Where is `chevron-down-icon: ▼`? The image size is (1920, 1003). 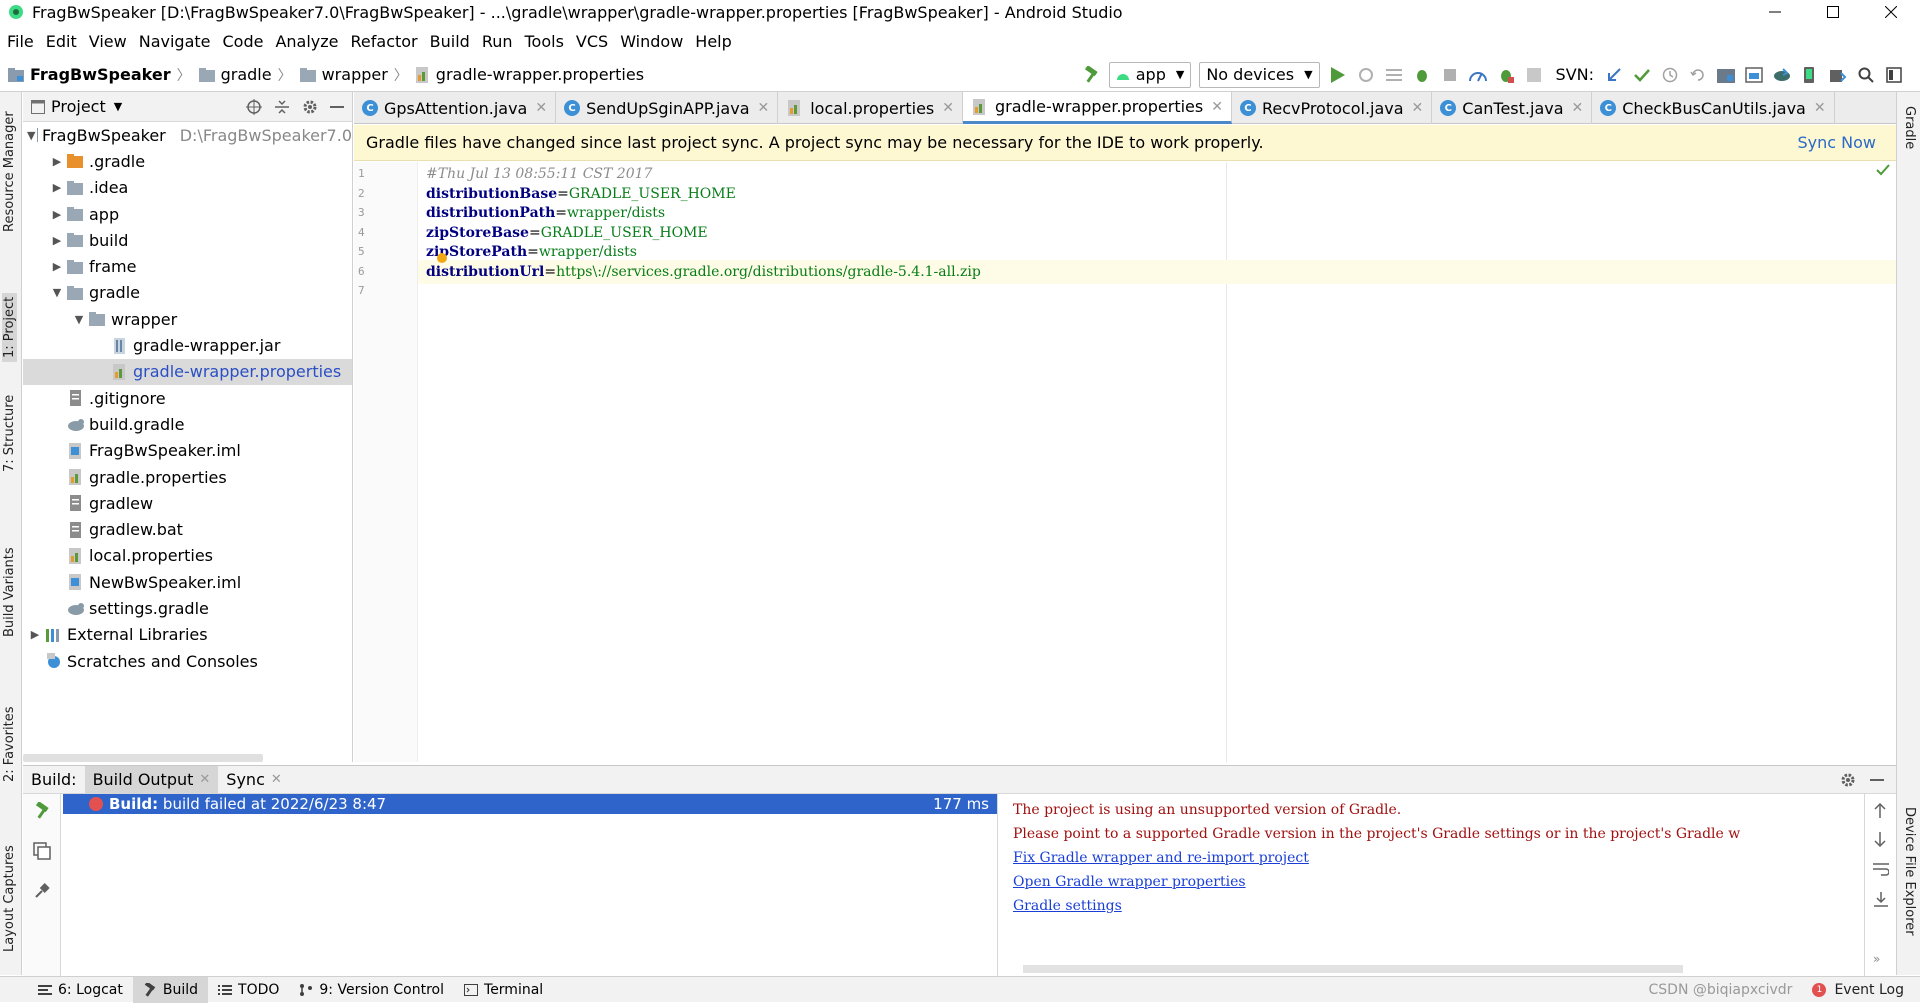 chevron-down-icon: ▼ is located at coordinates (118, 106).